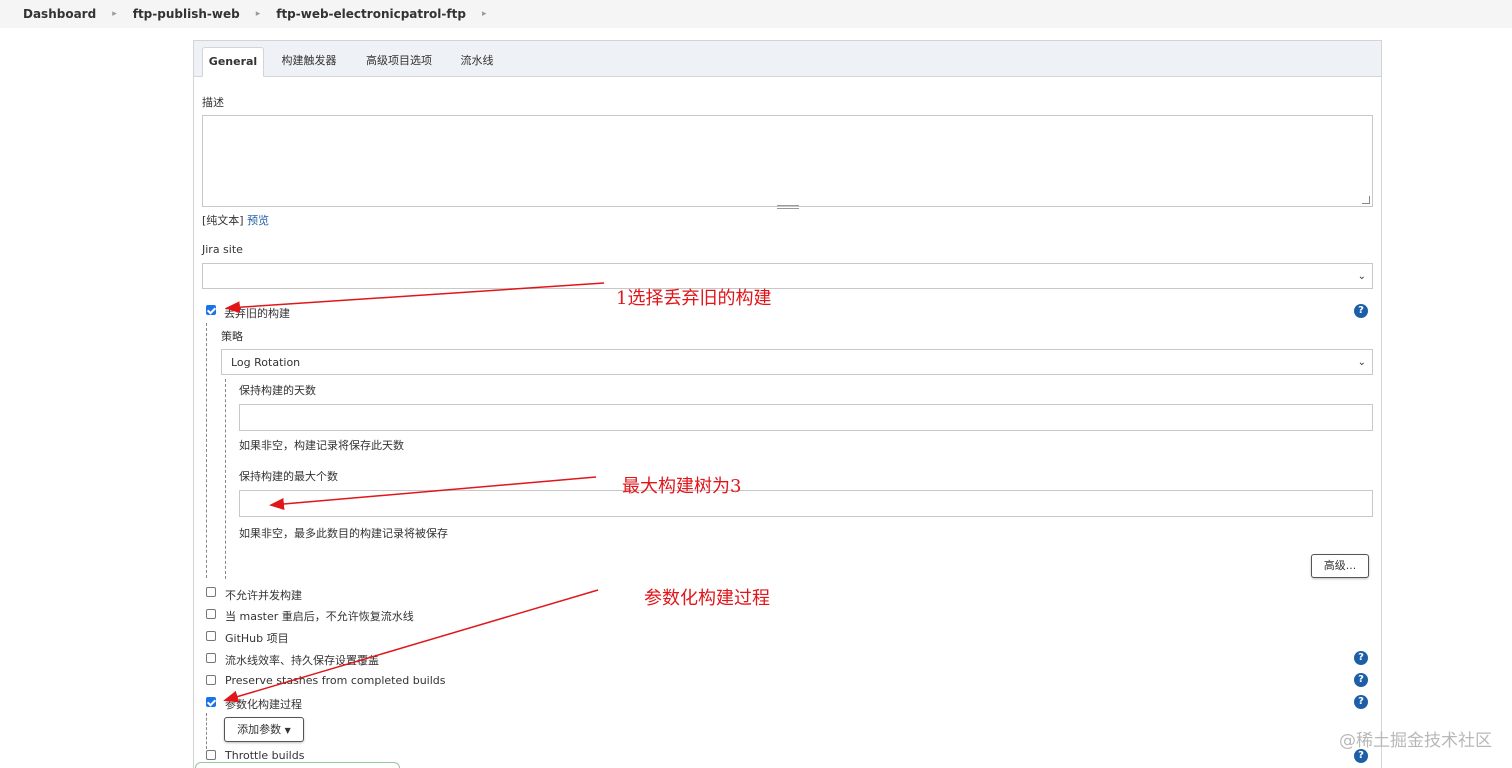 The height and width of the screenshot is (768, 1512). I want to click on annotation-parameterized-build: 参数化构建过程, so click(707, 598).